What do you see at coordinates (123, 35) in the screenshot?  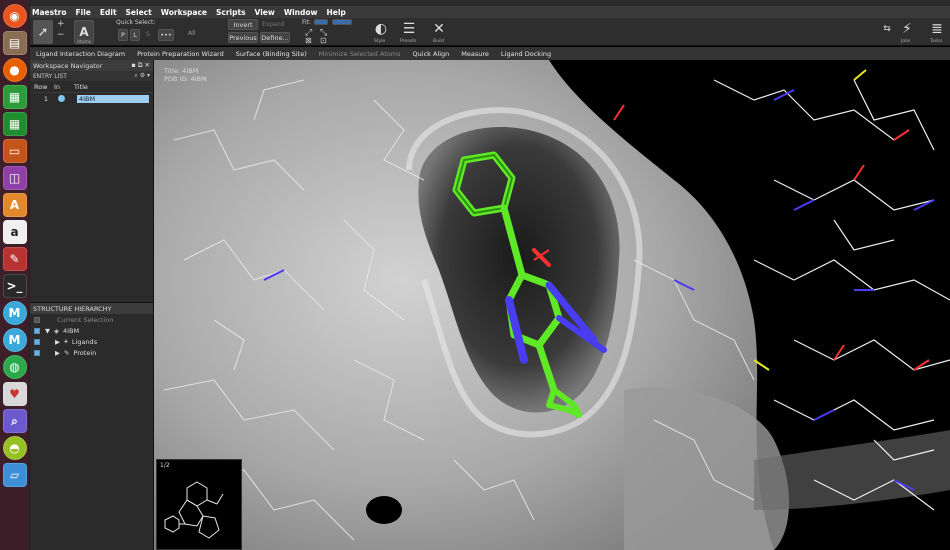 I see `quick-select-p: P` at bounding box center [123, 35].